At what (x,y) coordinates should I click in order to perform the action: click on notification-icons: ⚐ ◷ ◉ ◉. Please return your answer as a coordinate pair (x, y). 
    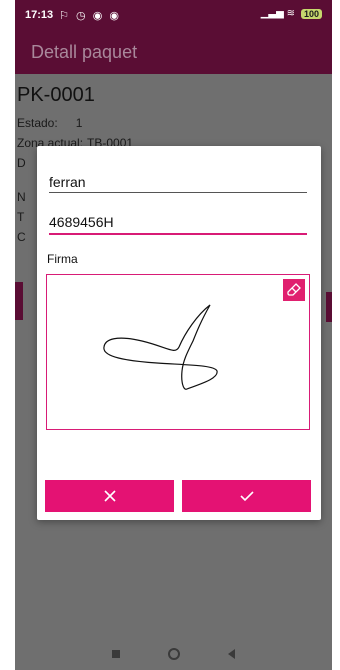
    Looking at the image, I should click on (90, 15).